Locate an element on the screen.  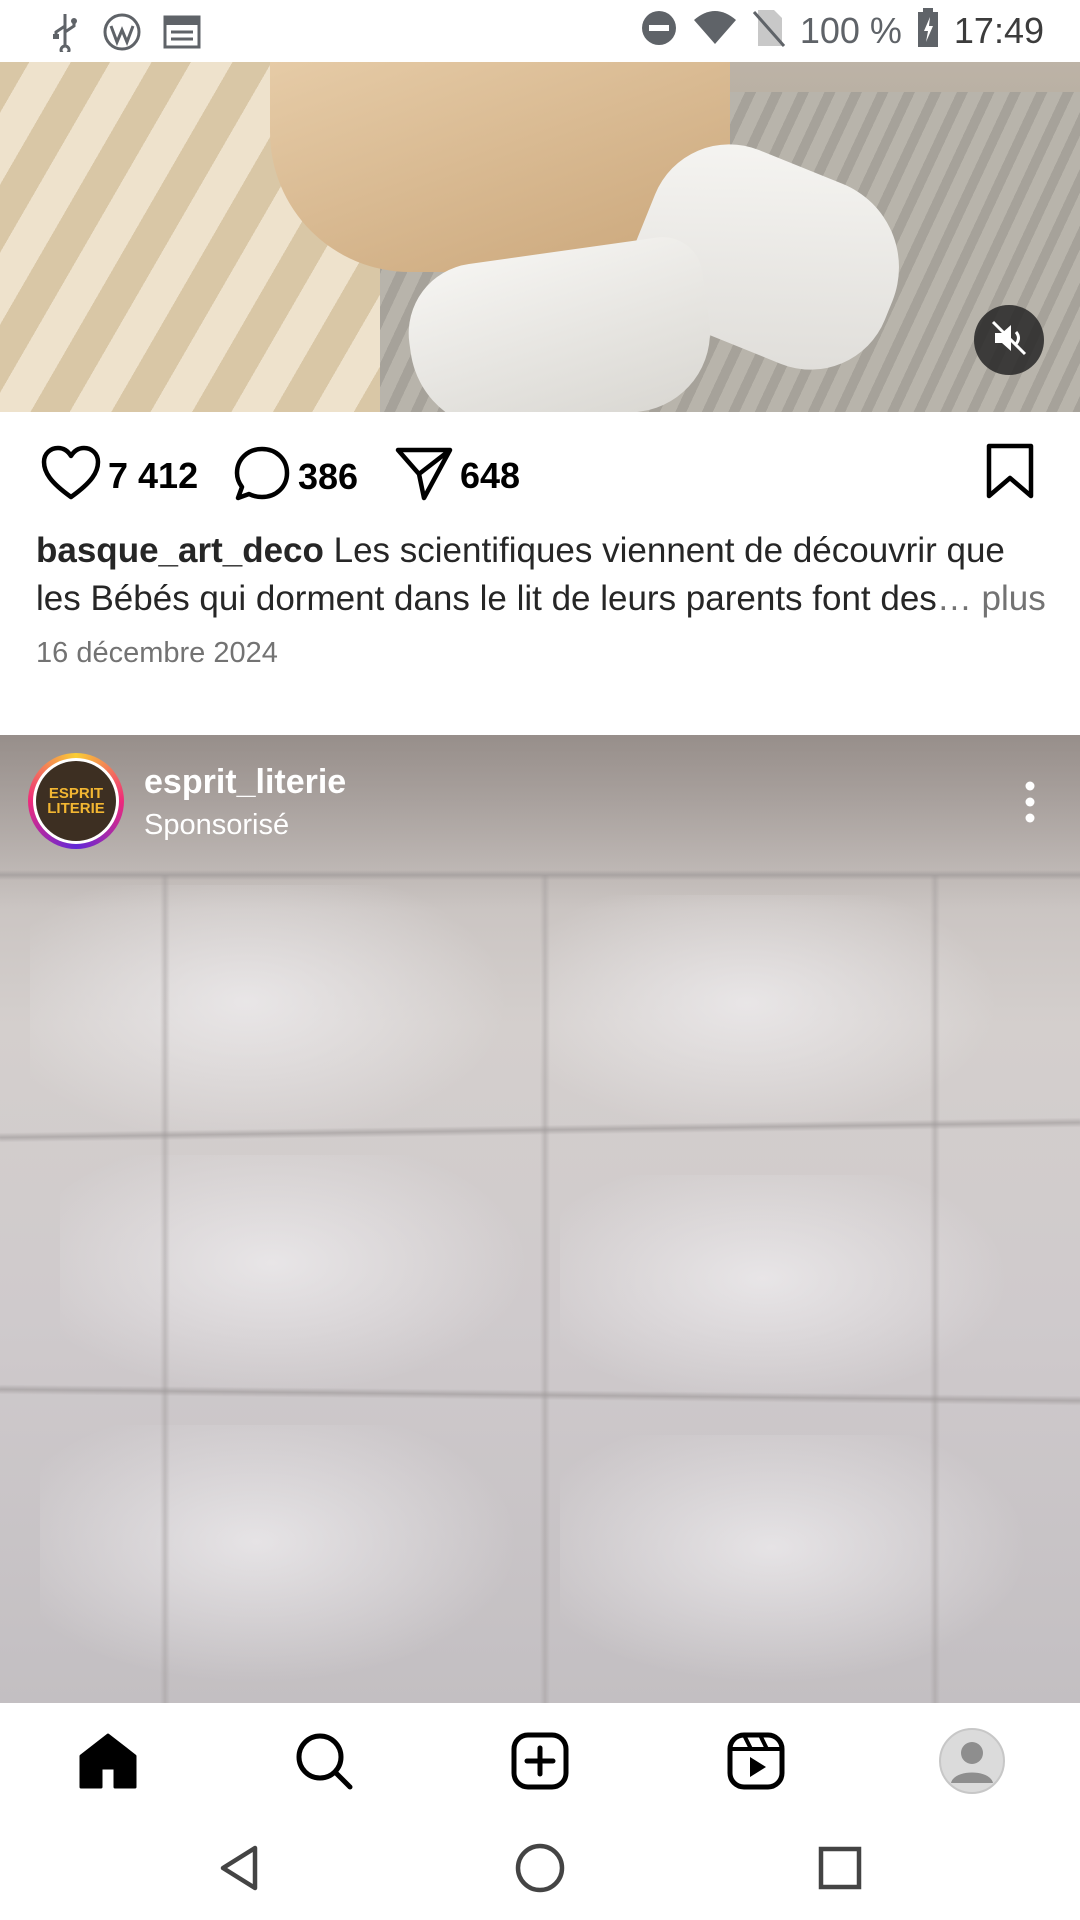
caption-username: basque_art_deco is located at coordinates (180, 550).